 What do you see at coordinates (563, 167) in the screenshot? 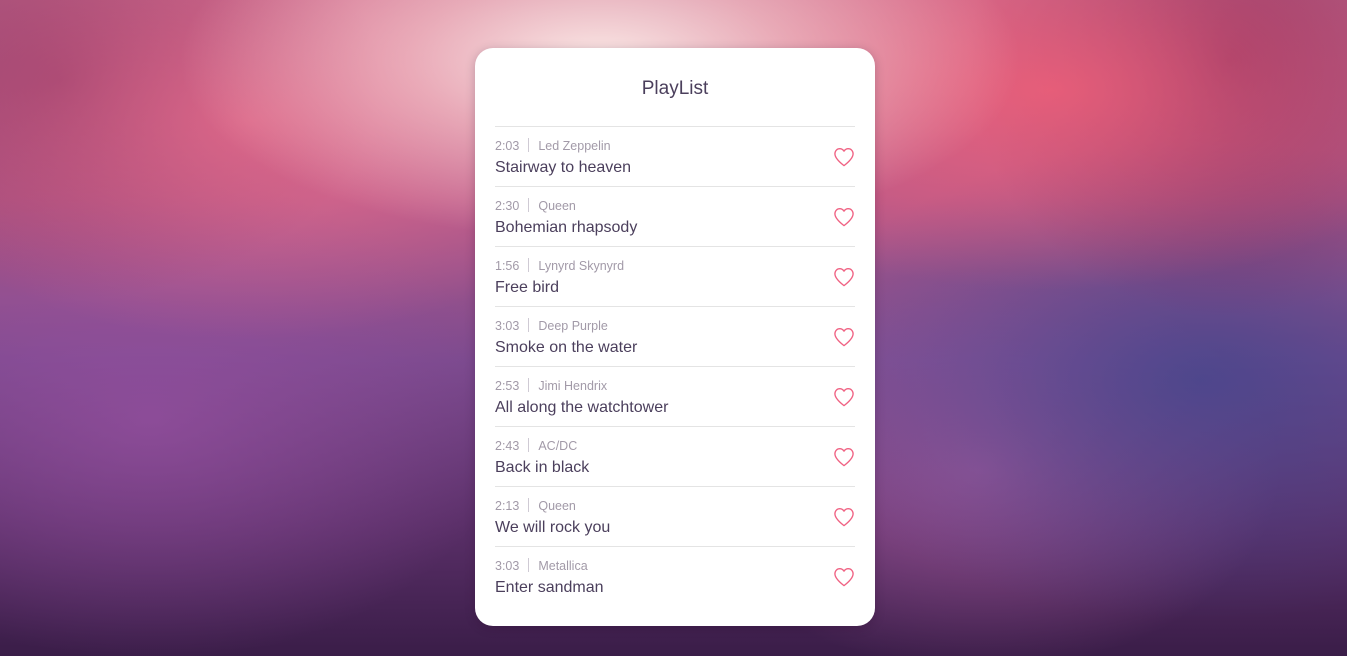
I see `track-title: Stairway to heaven` at bounding box center [563, 167].